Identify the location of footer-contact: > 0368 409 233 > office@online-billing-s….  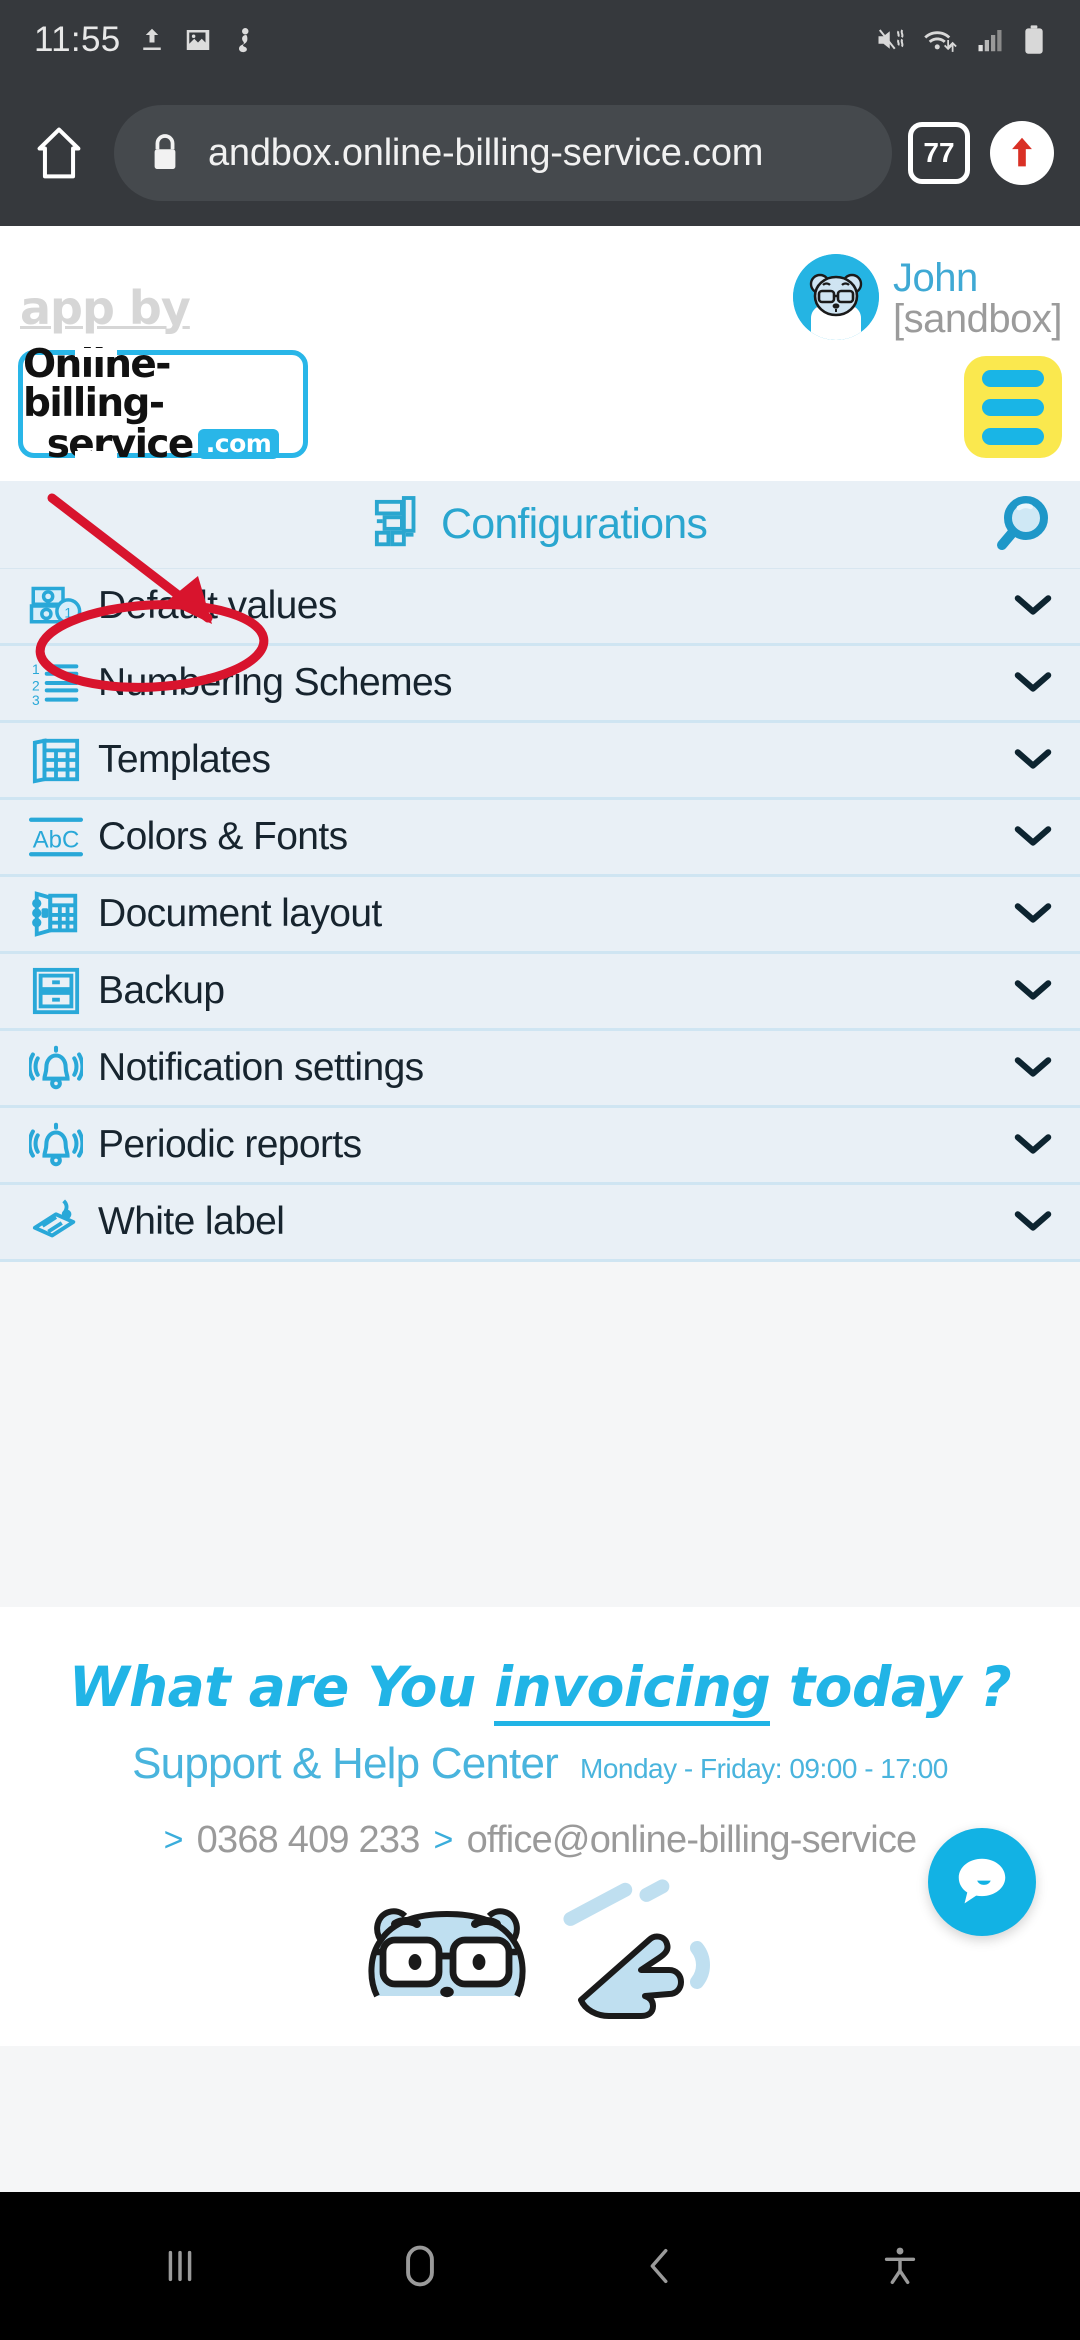
(540, 1840).